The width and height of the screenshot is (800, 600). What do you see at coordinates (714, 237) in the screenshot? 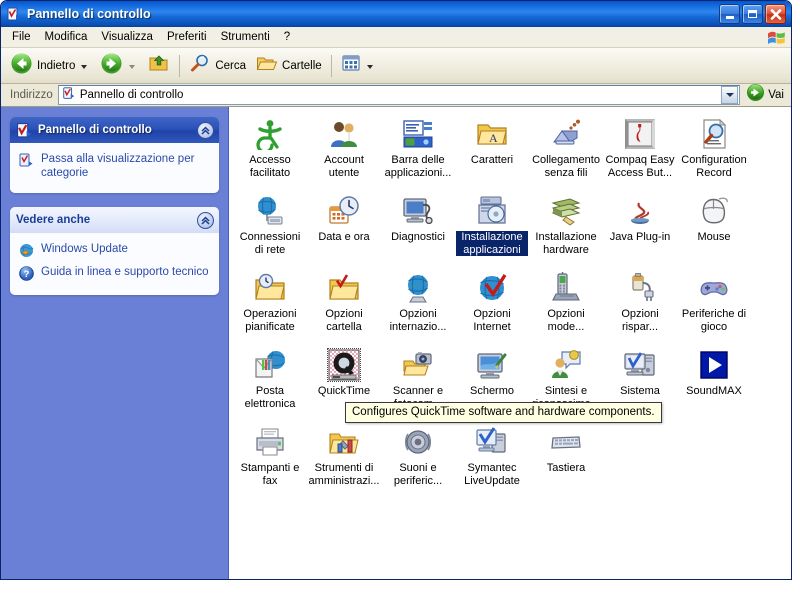
I see `control-panel-item-label: Mouse` at bounding box center [714, 237].